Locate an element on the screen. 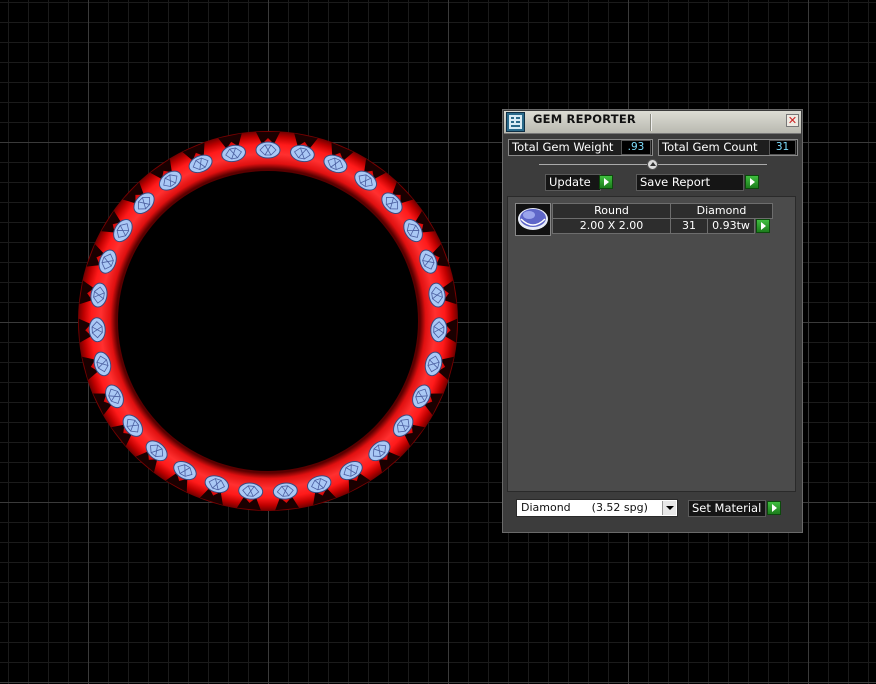  update-go-icon is located at coordinates (606, 182).